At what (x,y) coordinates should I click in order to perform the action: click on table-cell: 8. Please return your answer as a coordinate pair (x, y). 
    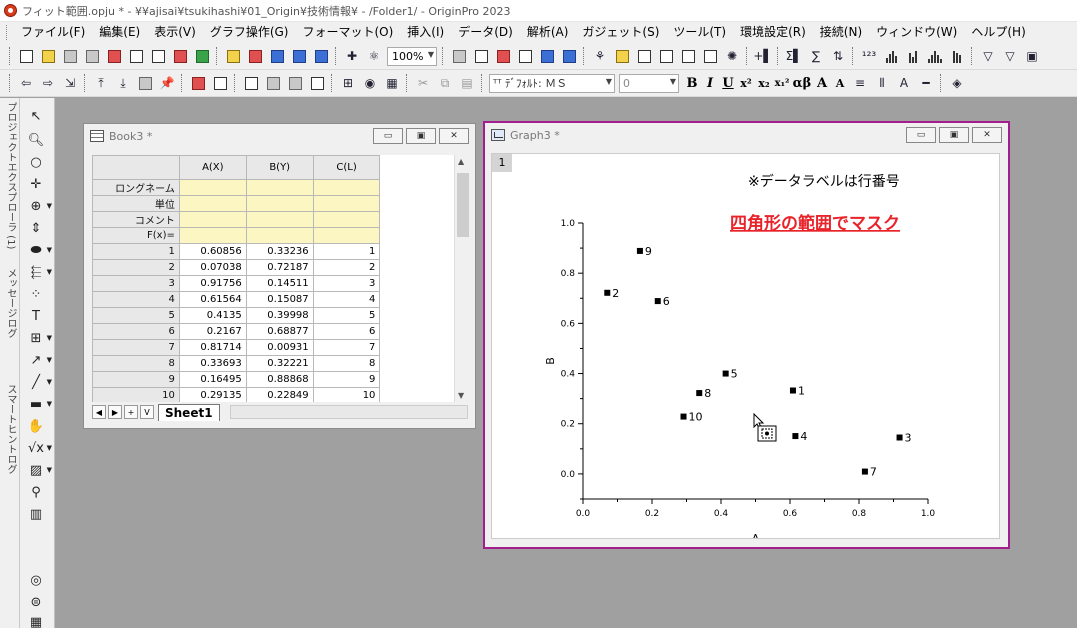
    Looking at the image, I should click on (346, 363).